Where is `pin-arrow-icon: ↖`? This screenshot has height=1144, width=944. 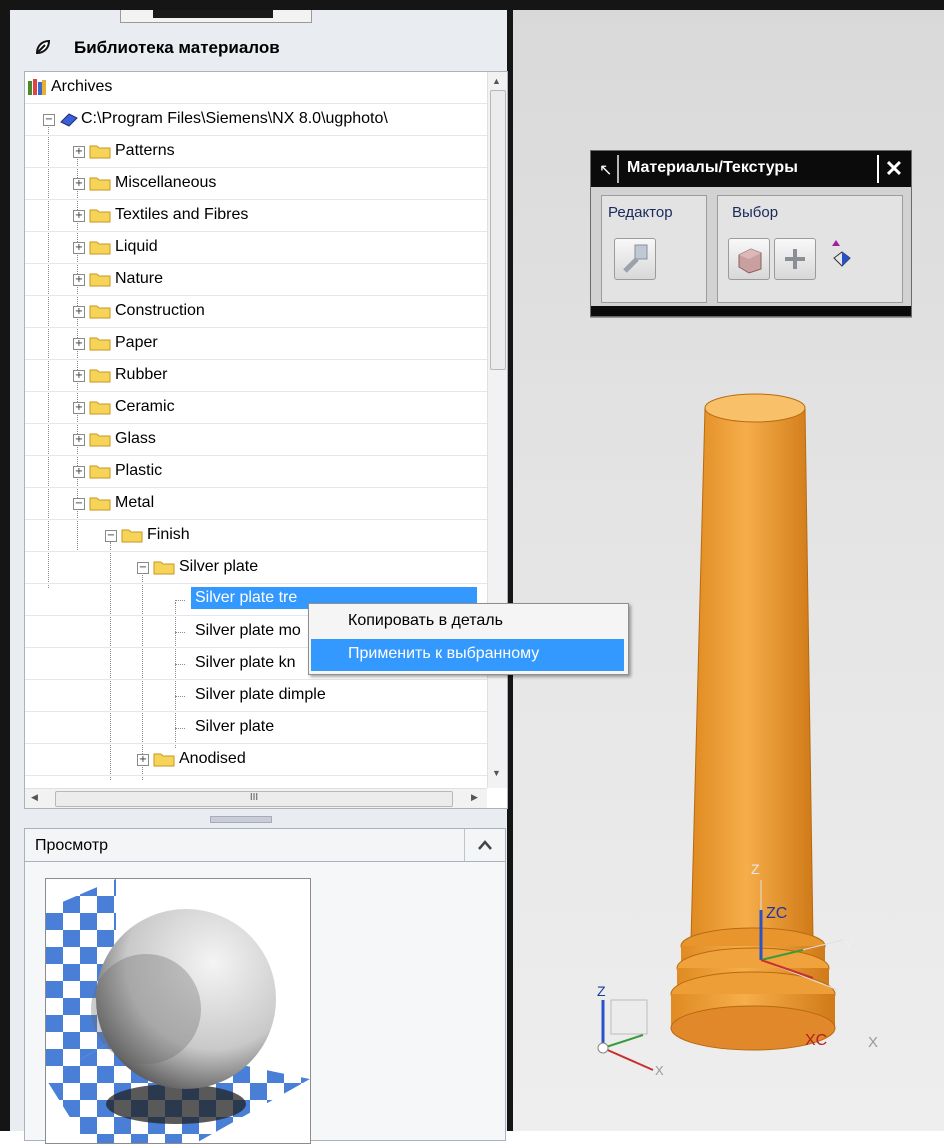
pin-arrow-icon: ↖ is located at coordinates (605, 170).